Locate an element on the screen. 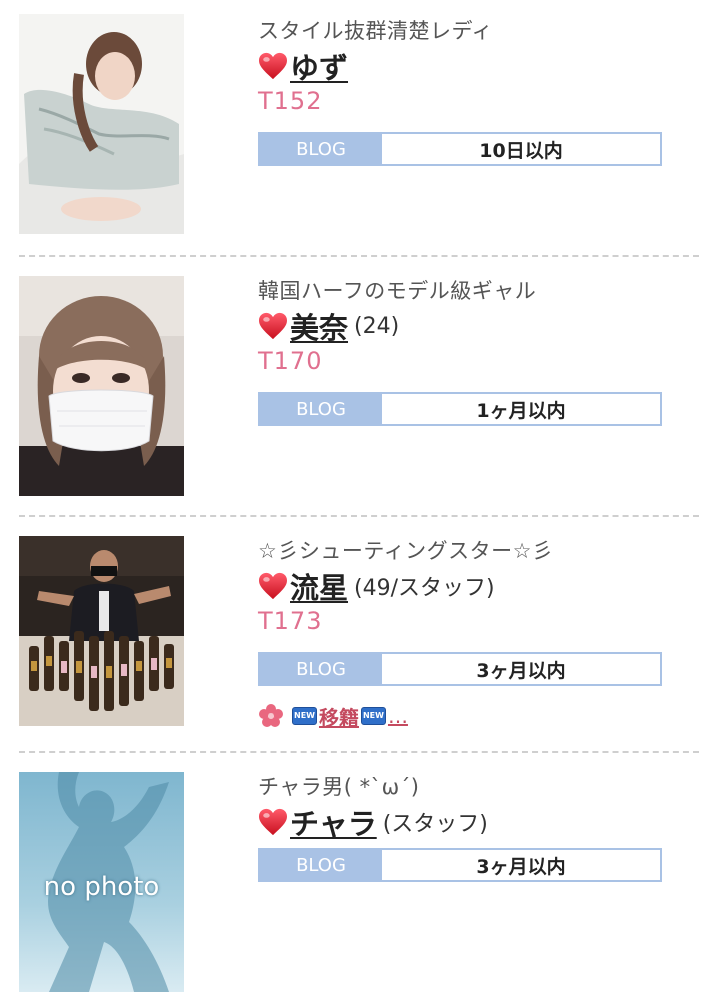 The height and width of the screenshot is (1000, 718). no-photo-placeholder: no photo is located at coordinates (101, 882).